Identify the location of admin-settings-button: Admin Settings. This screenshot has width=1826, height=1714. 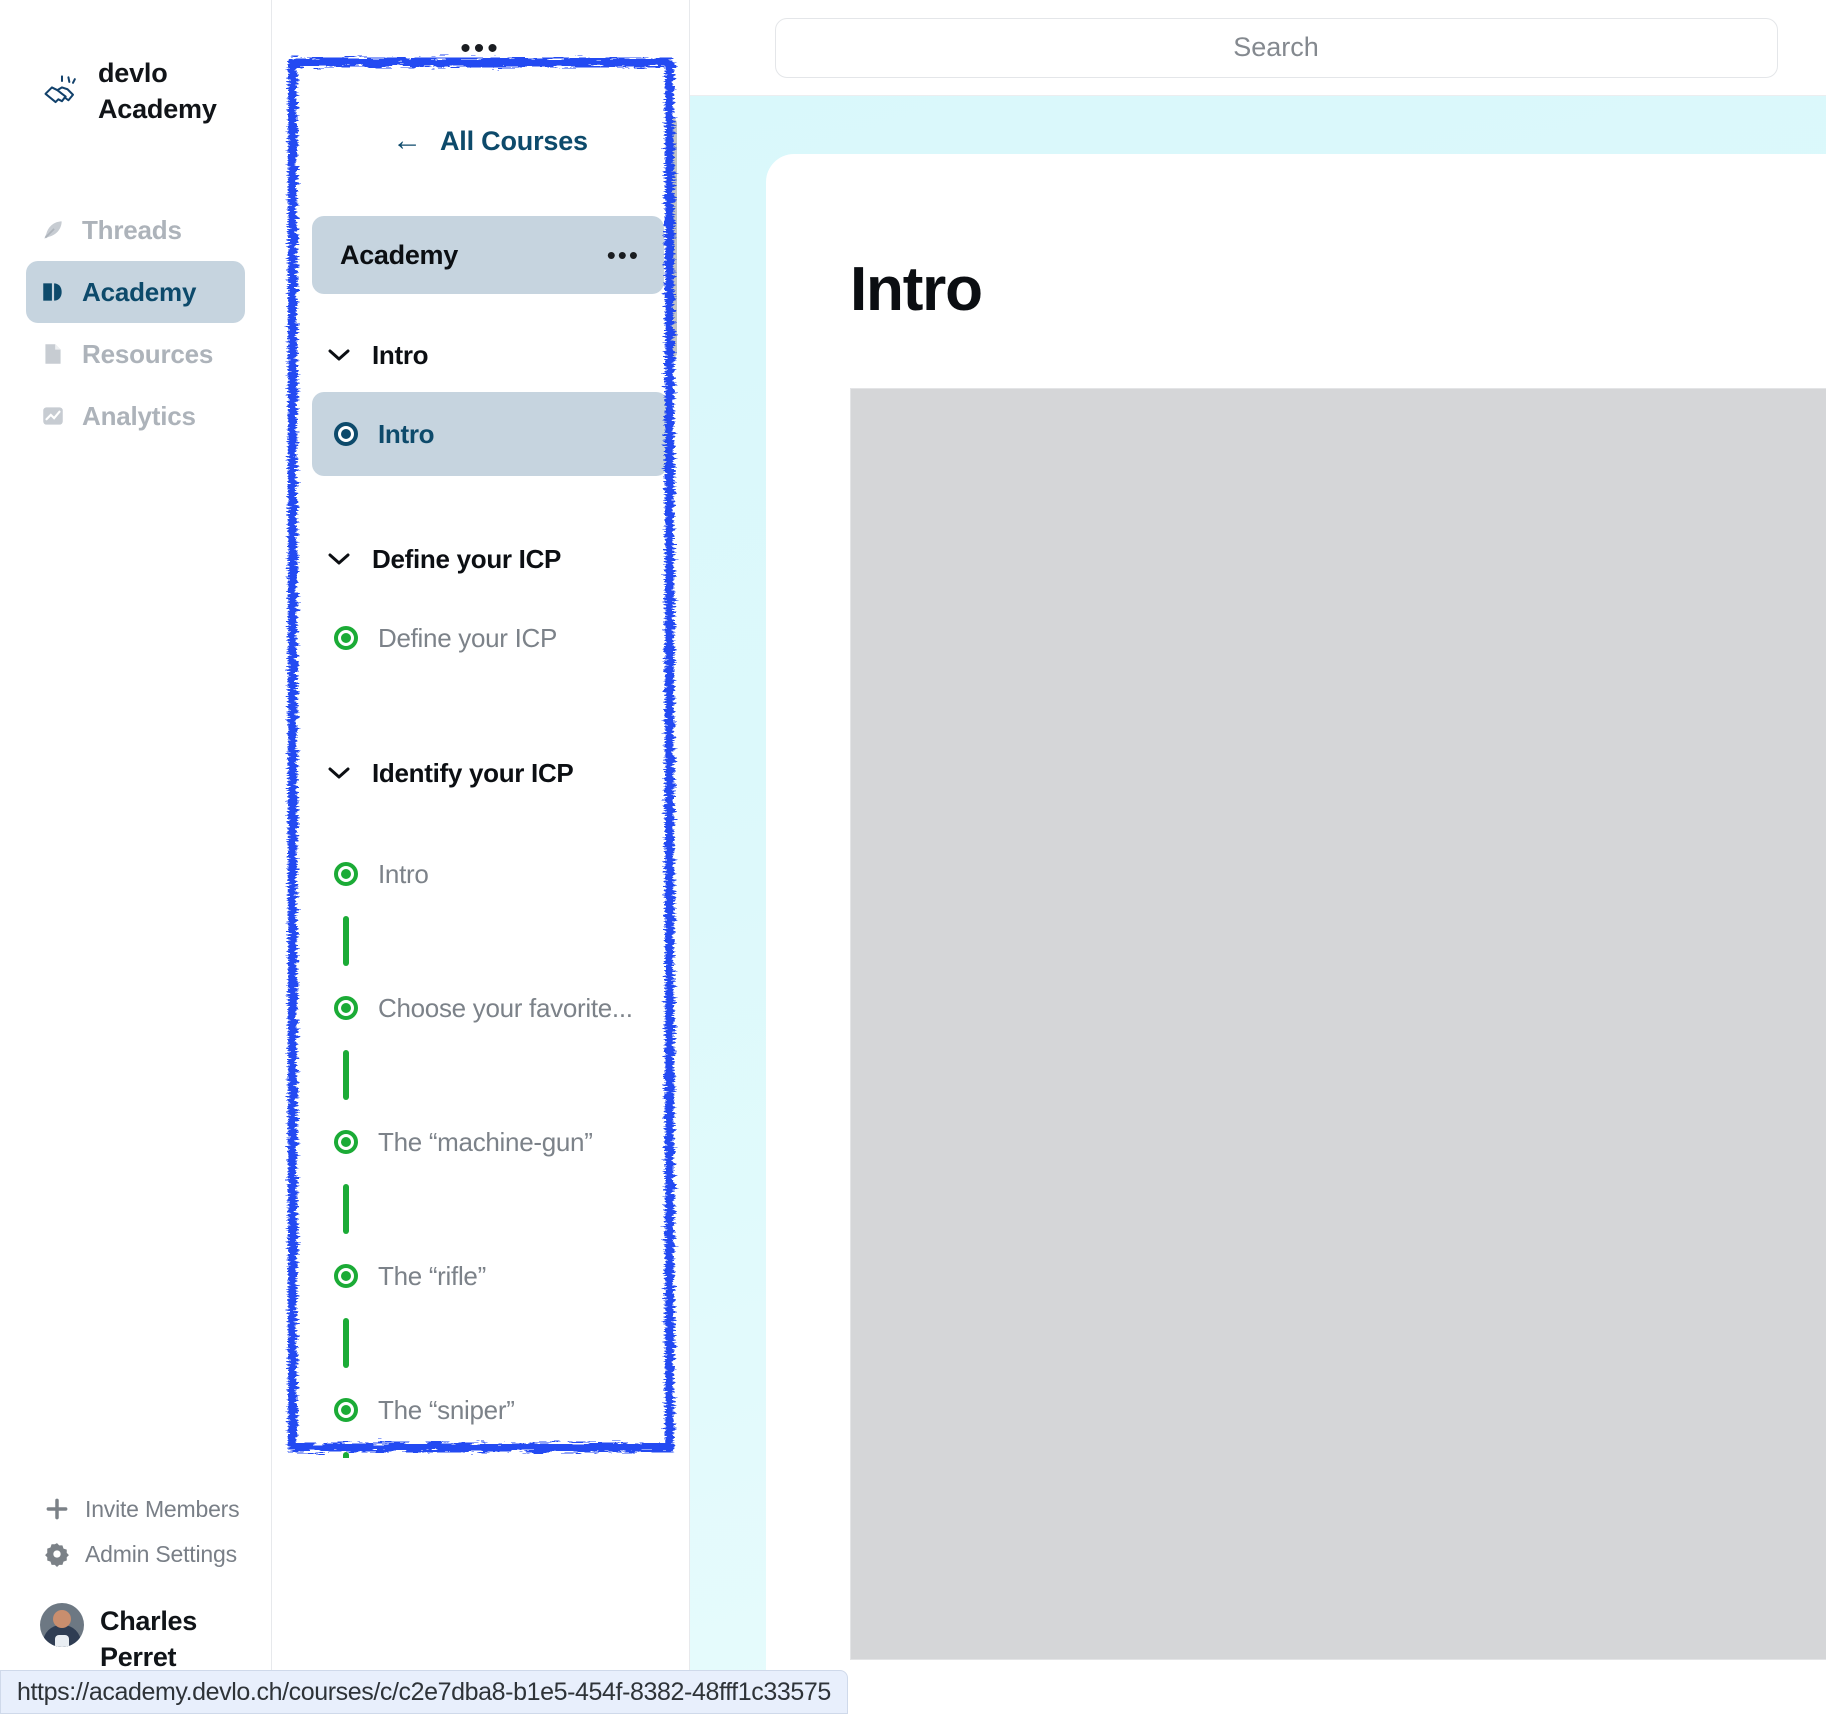
(135, 1554).